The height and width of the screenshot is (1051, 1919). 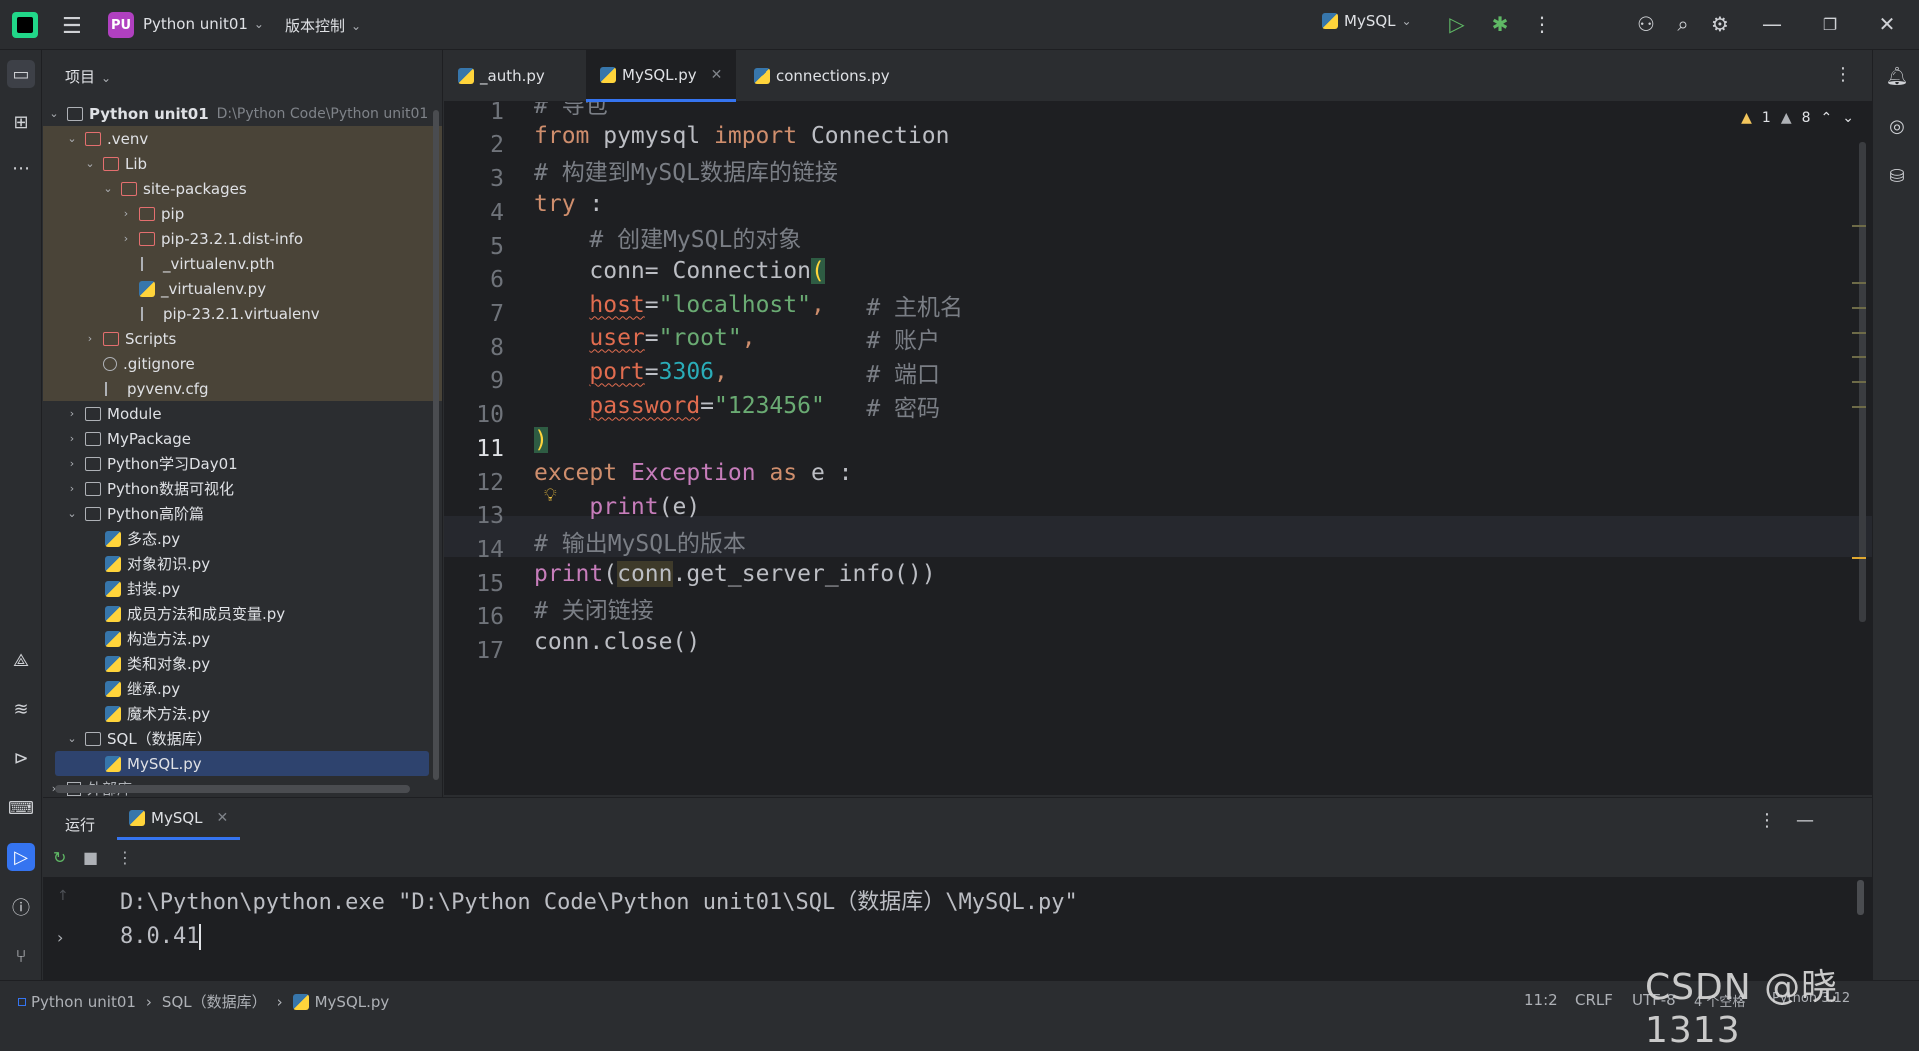 I want to click on tree-item-file: 魔术方法.py, so click(x=242, y=713).